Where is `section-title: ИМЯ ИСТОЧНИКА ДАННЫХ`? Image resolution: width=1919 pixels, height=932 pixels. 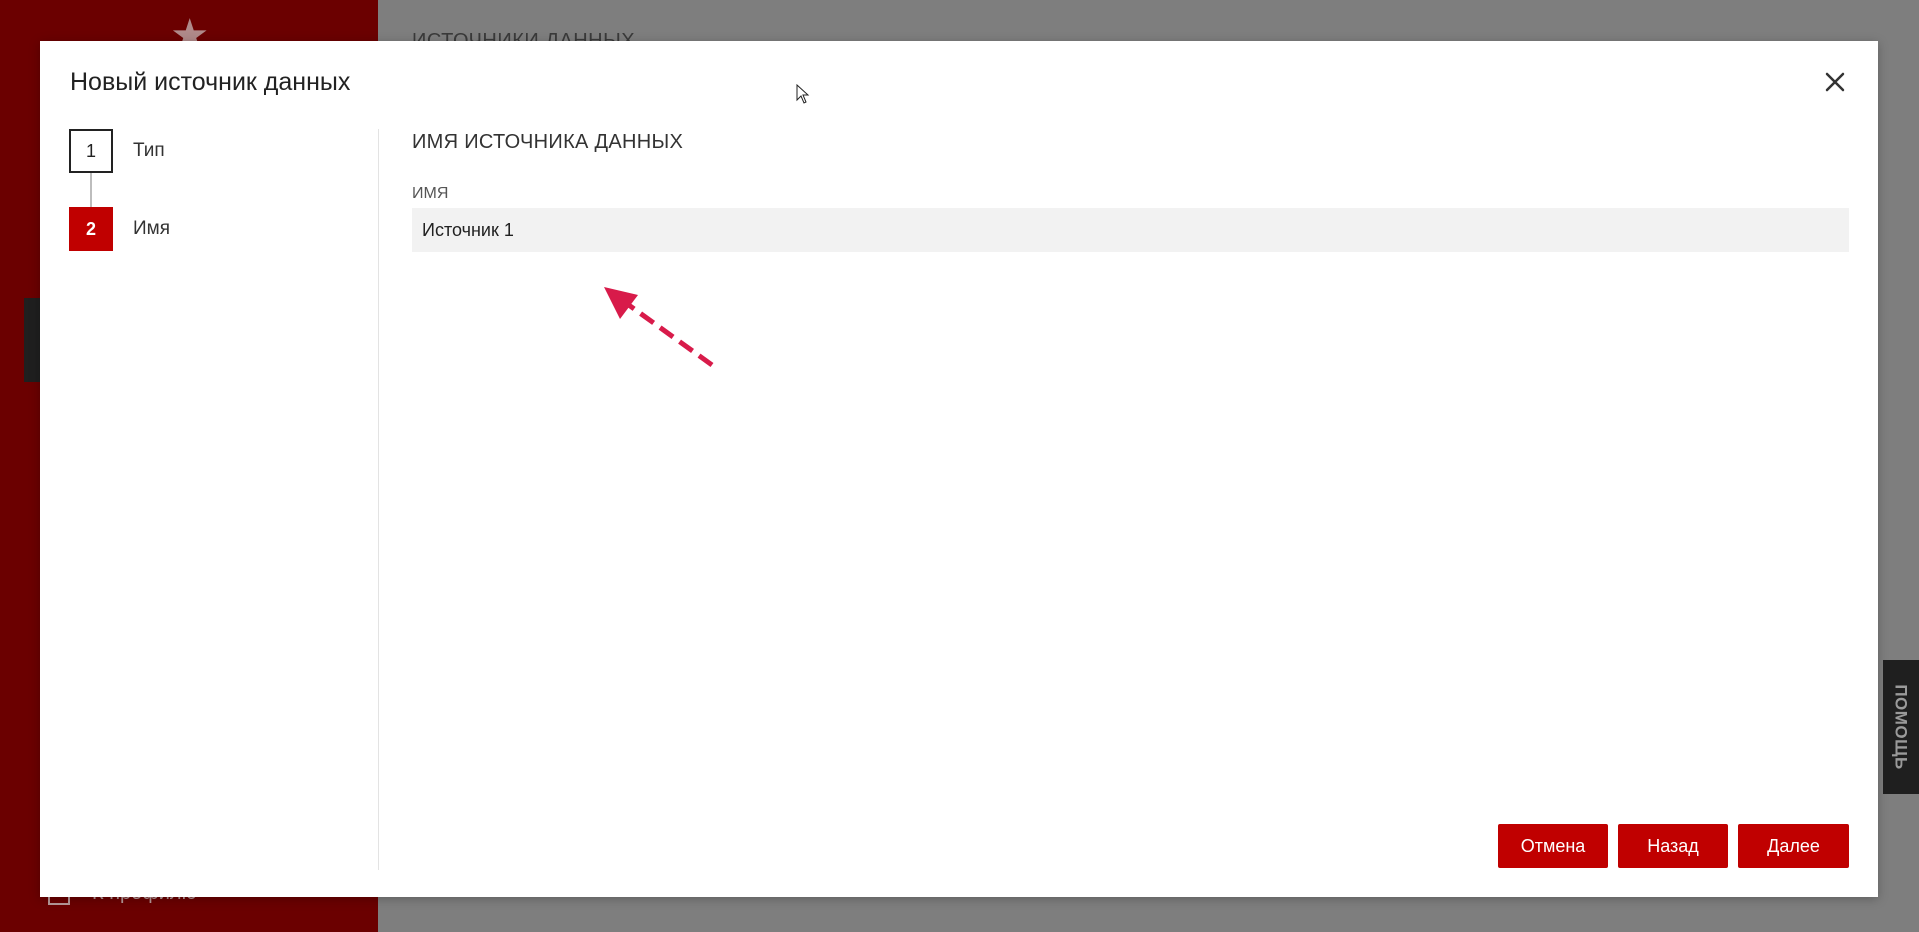 section-title: ИМЯ ИСТОЧНИКА ДАННЫХ is located at coordinates (548, 142).